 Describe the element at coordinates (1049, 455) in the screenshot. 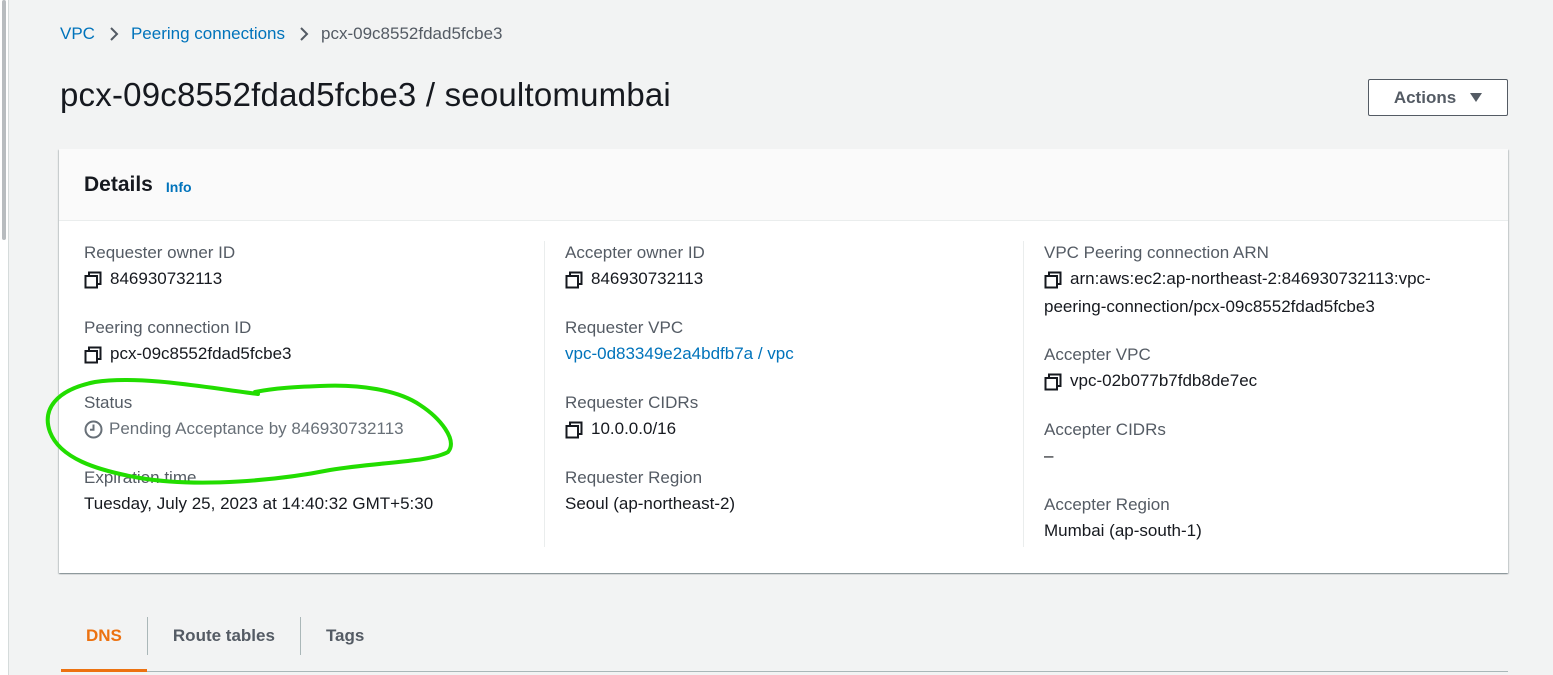

I see `accepter-cidrs-value: –` at that location.